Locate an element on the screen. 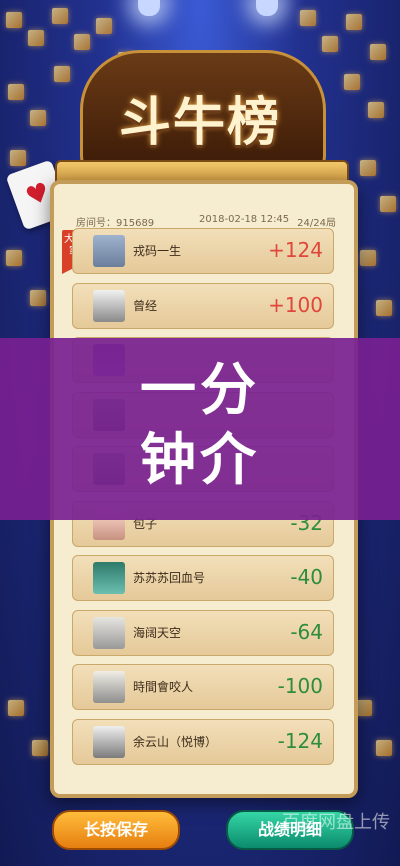  watermark: 百度网盘上传 is located at coordinates (336, 822).